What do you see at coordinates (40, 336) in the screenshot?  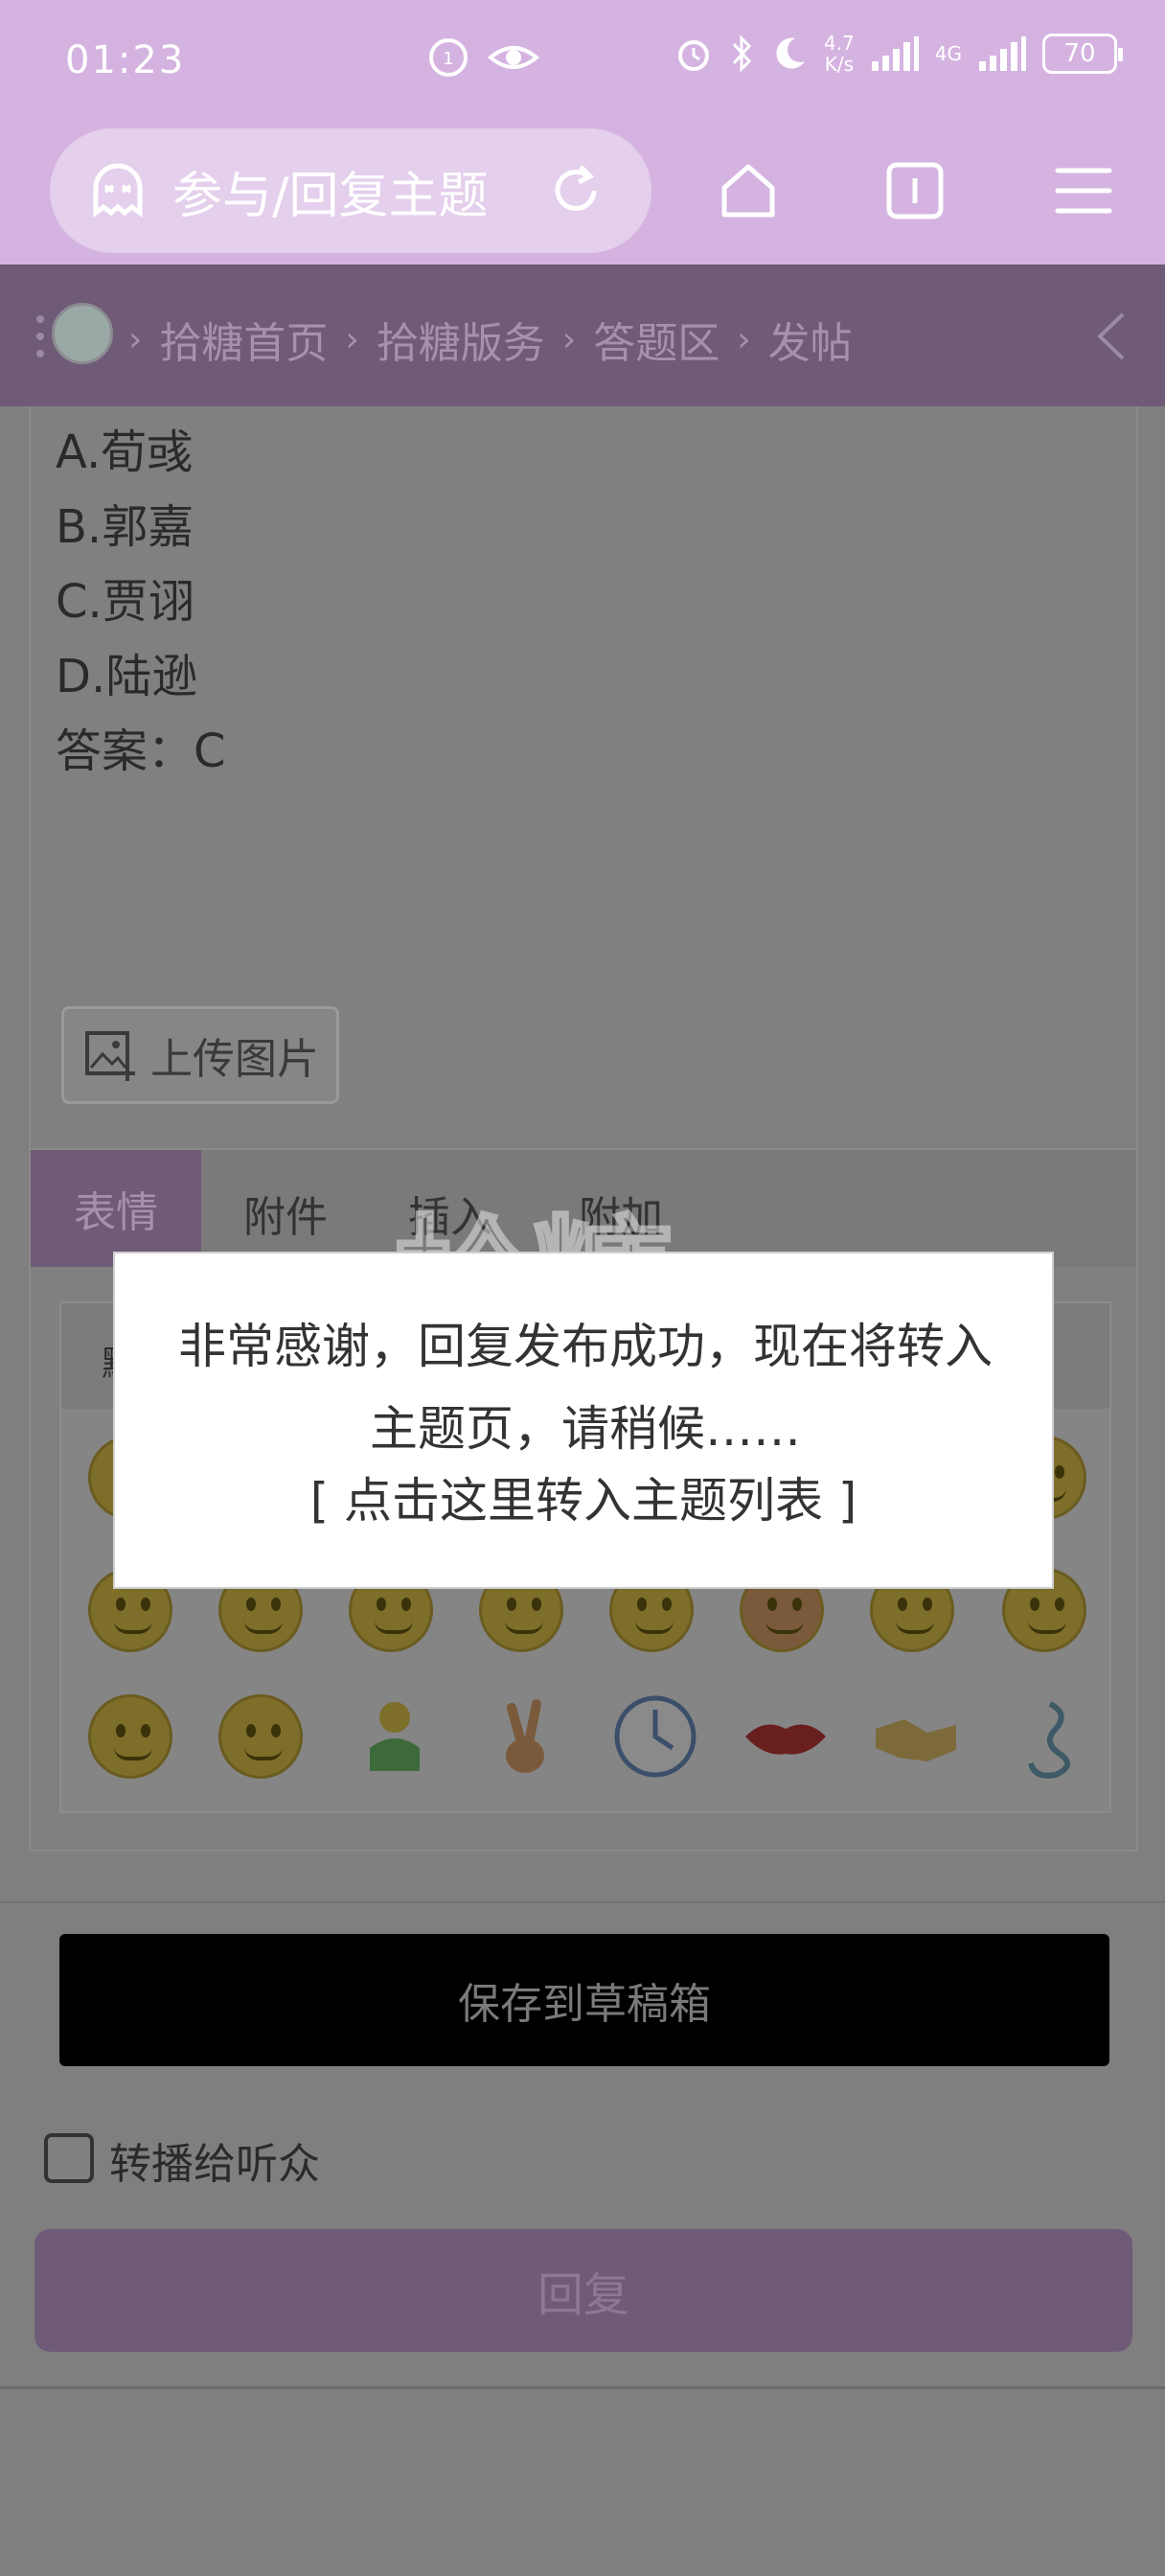 I see `drag-dots-icon` at bounding box center [40, 336].